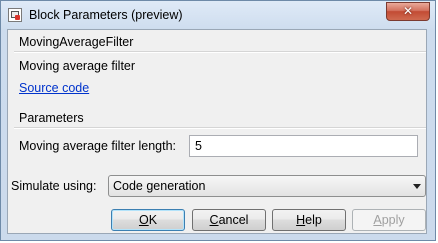 Image resolution: width=438 pixels, height=243 pixels. Describe the element at coordinates (309, 220) in the screenshot. I see `help-button: Help` at that location.